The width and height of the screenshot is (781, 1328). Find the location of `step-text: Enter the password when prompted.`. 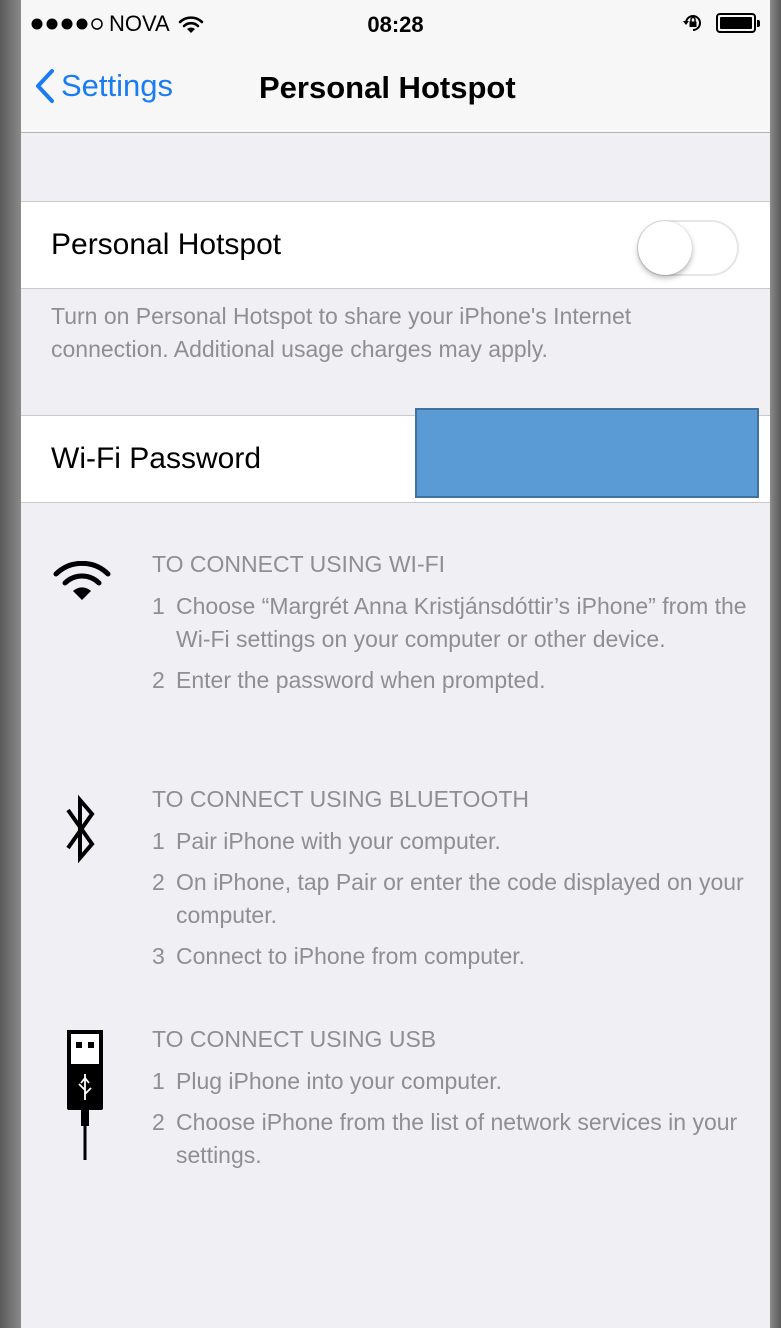

step-text: Enter the password when prompted. is located at coordinates (361, 680).